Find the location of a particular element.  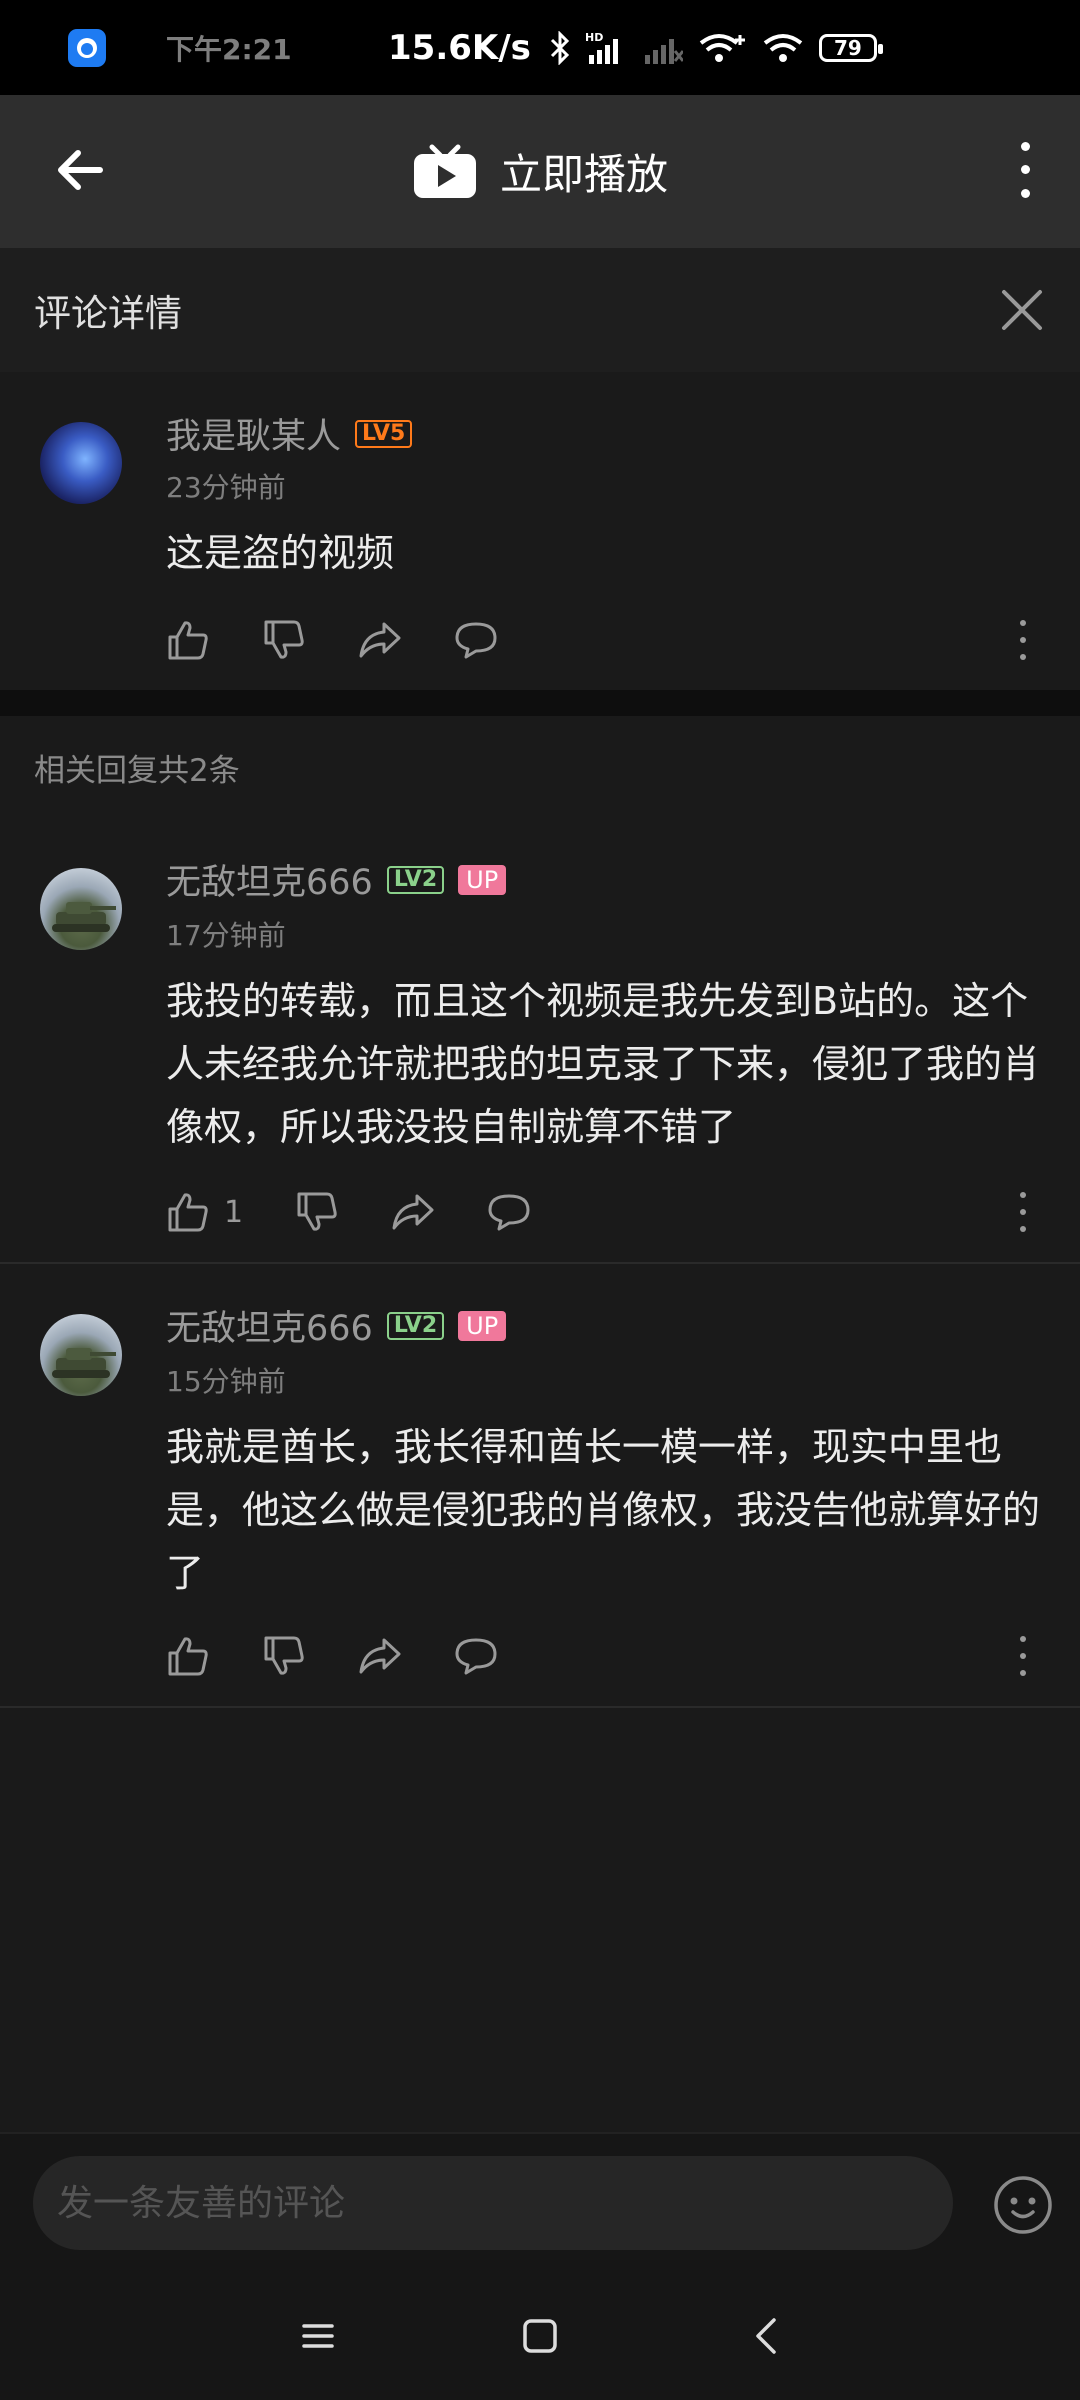

menu-icon is located at coordinates (318, 2336).